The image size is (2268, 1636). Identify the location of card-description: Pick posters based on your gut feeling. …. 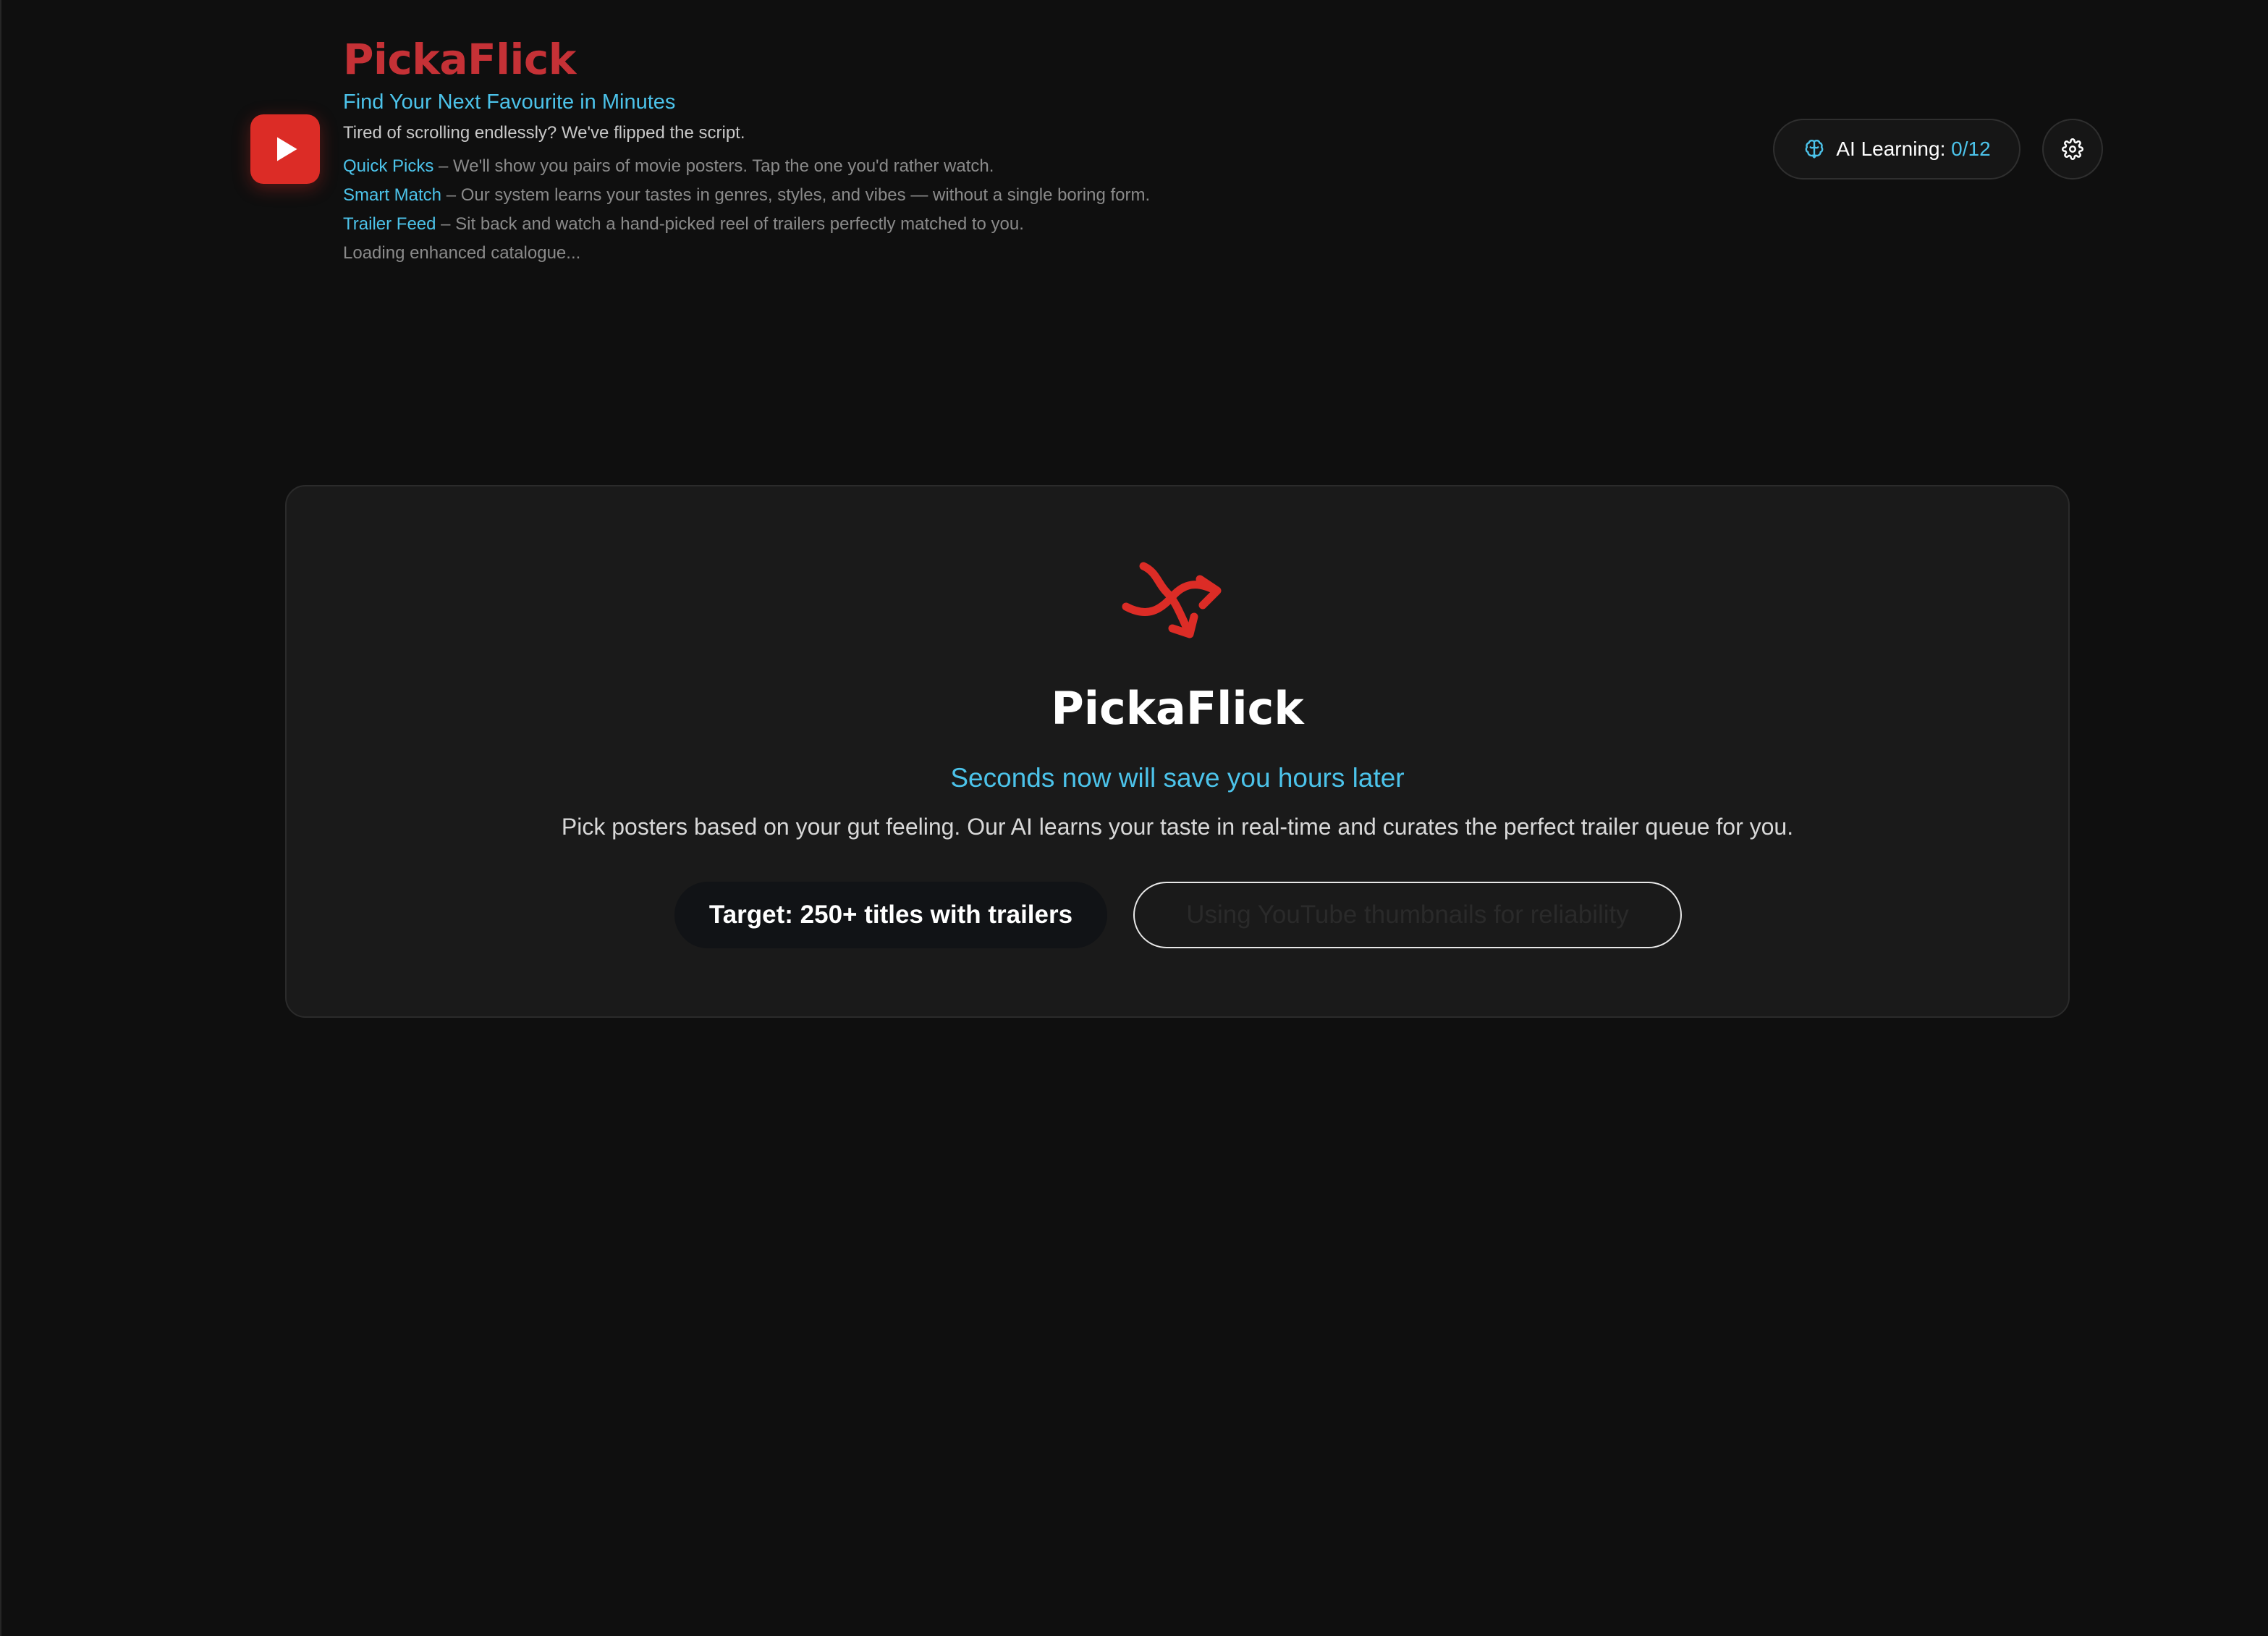
(1177, 827).